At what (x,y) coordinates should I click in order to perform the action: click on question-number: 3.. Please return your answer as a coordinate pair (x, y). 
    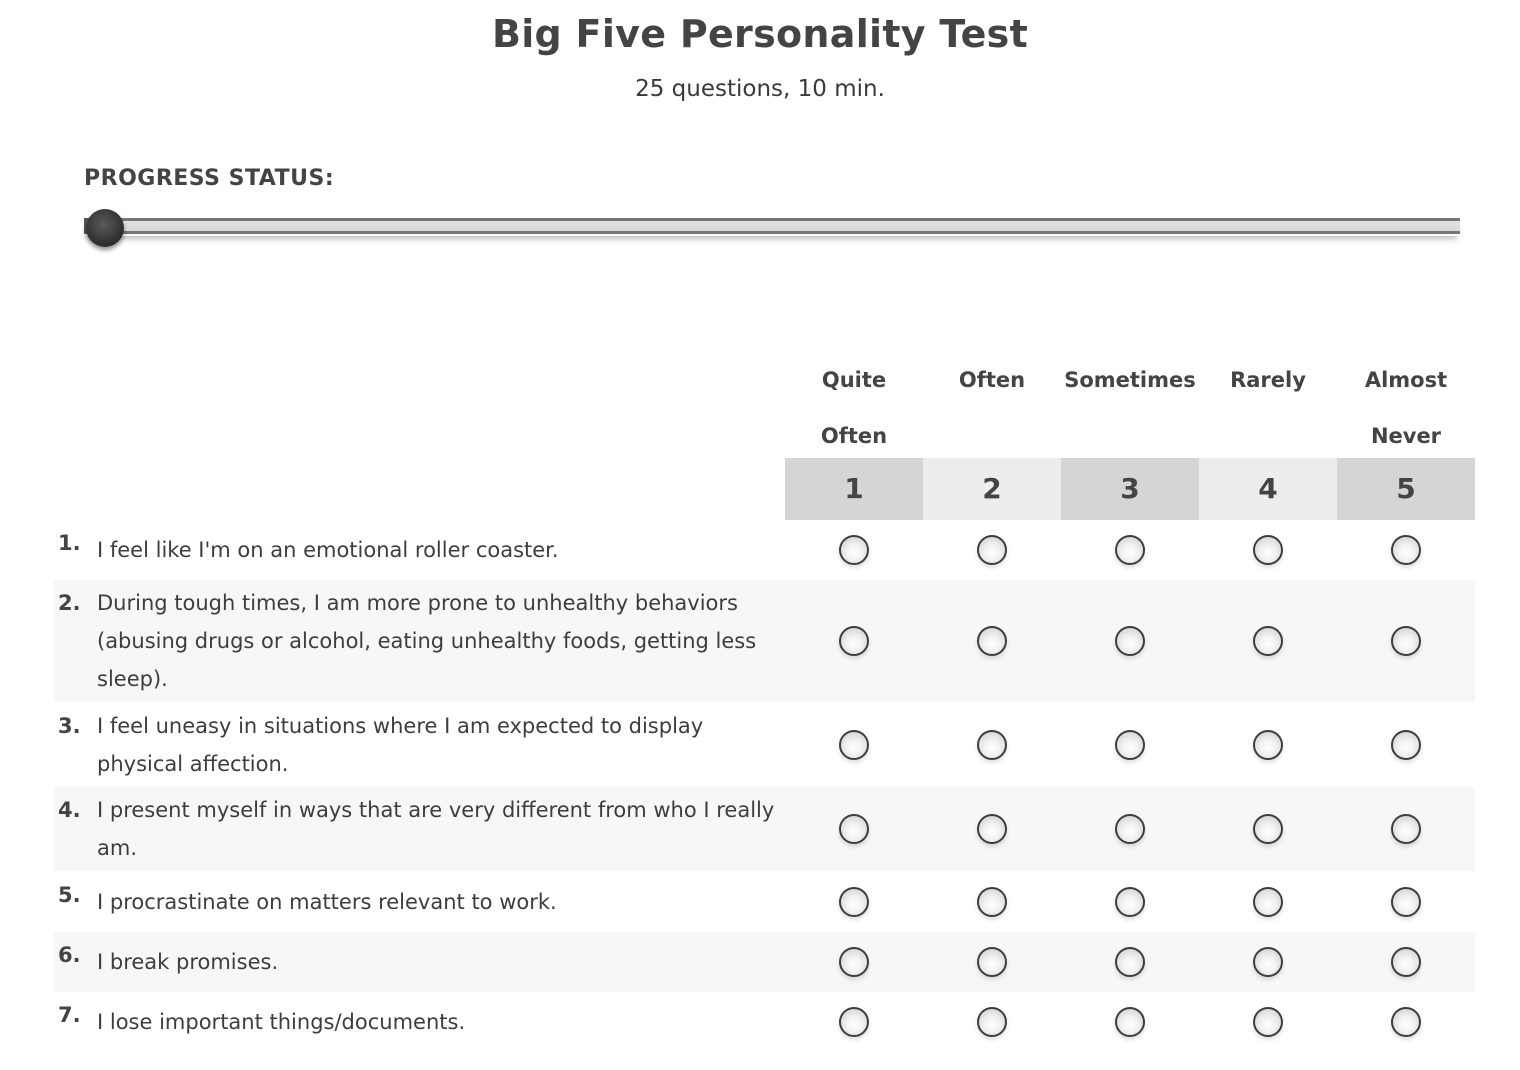
    Looking at the image, I should click on (69, 725).